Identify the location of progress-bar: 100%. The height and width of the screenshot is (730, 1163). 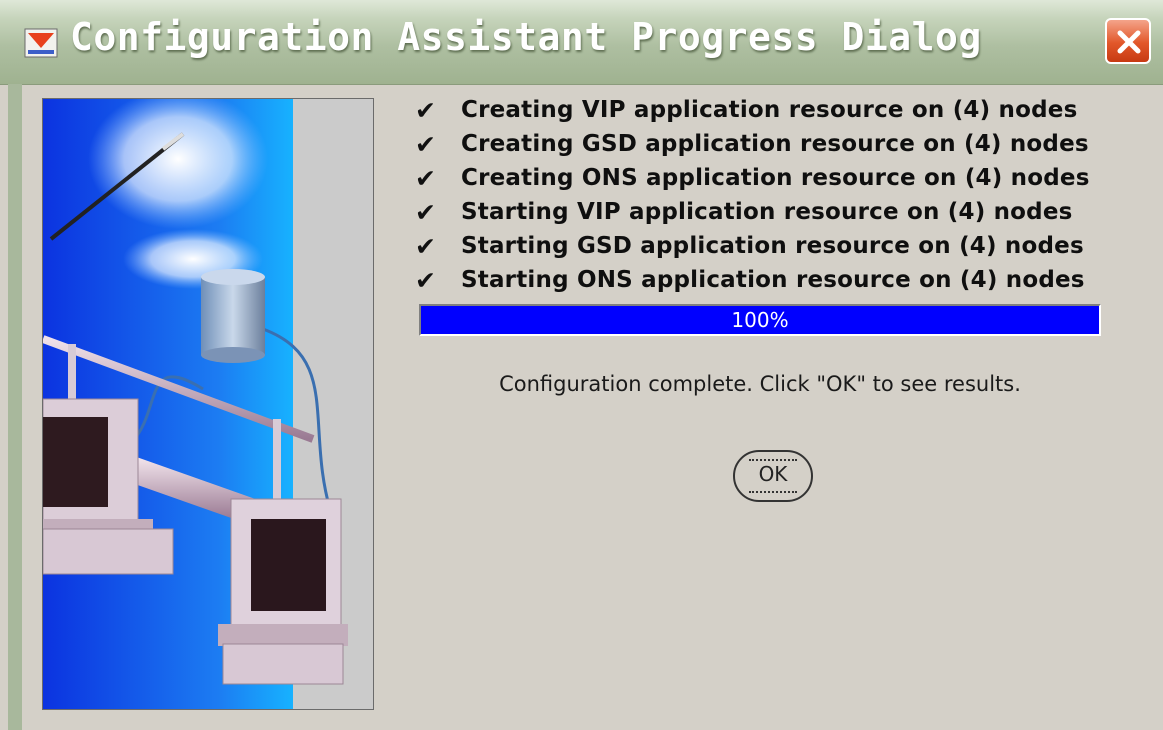
(760, 320).